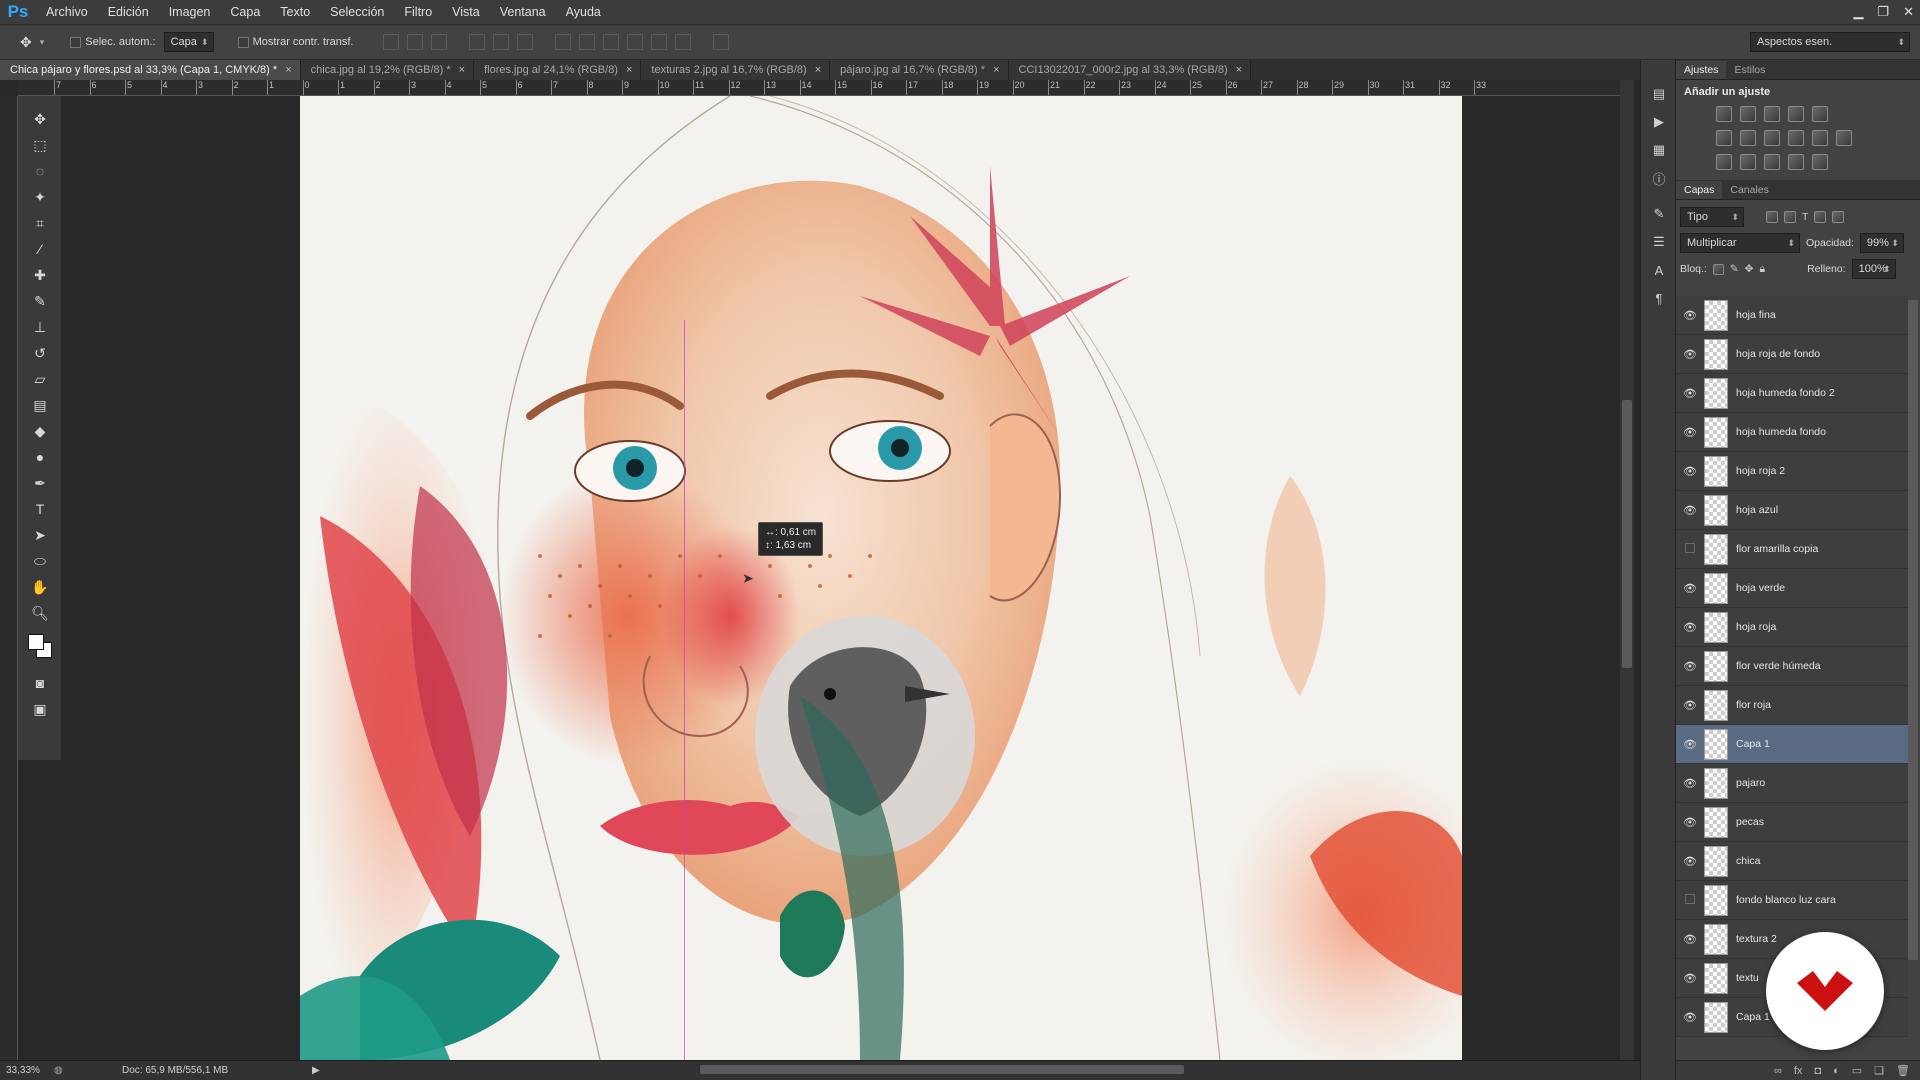 The image size is (1920, 1080). Describe the element at coordinates (1792, 783) in the screenshot. I see `layer-row: 👁︎ pajaro` at that location.